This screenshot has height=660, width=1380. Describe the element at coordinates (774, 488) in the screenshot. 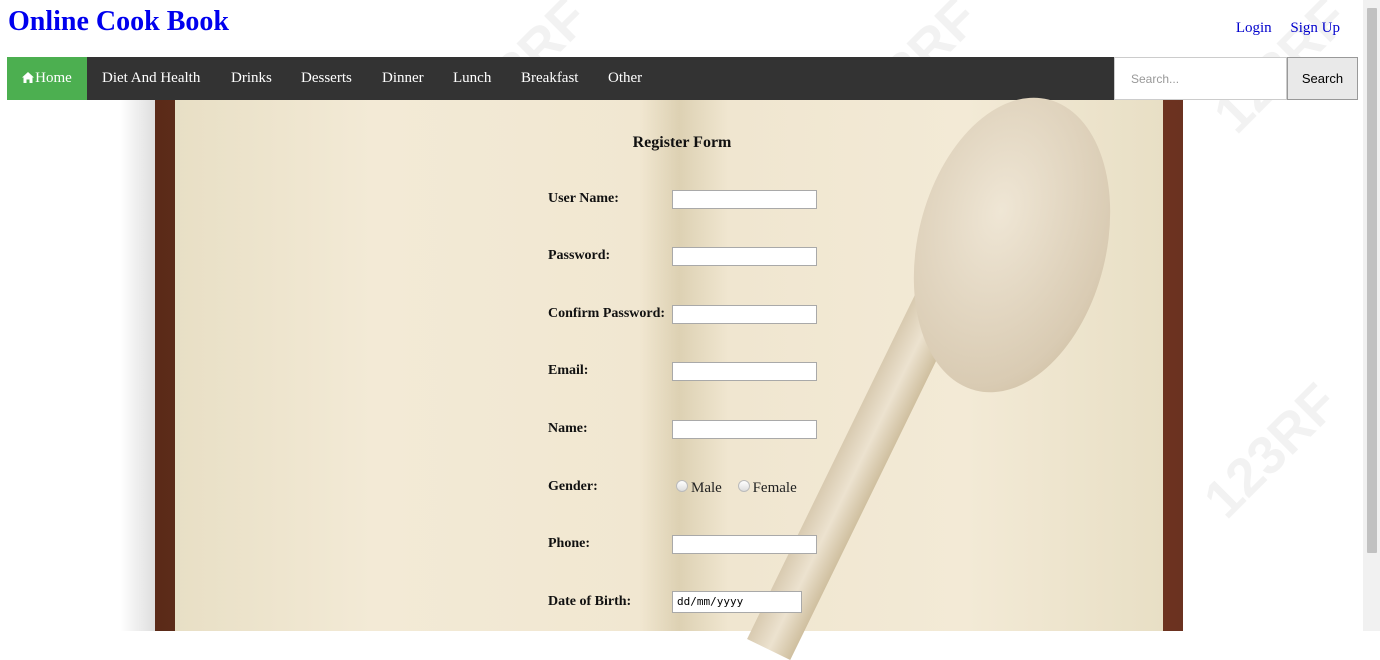

I see `gender-female-label: Female` at that location.